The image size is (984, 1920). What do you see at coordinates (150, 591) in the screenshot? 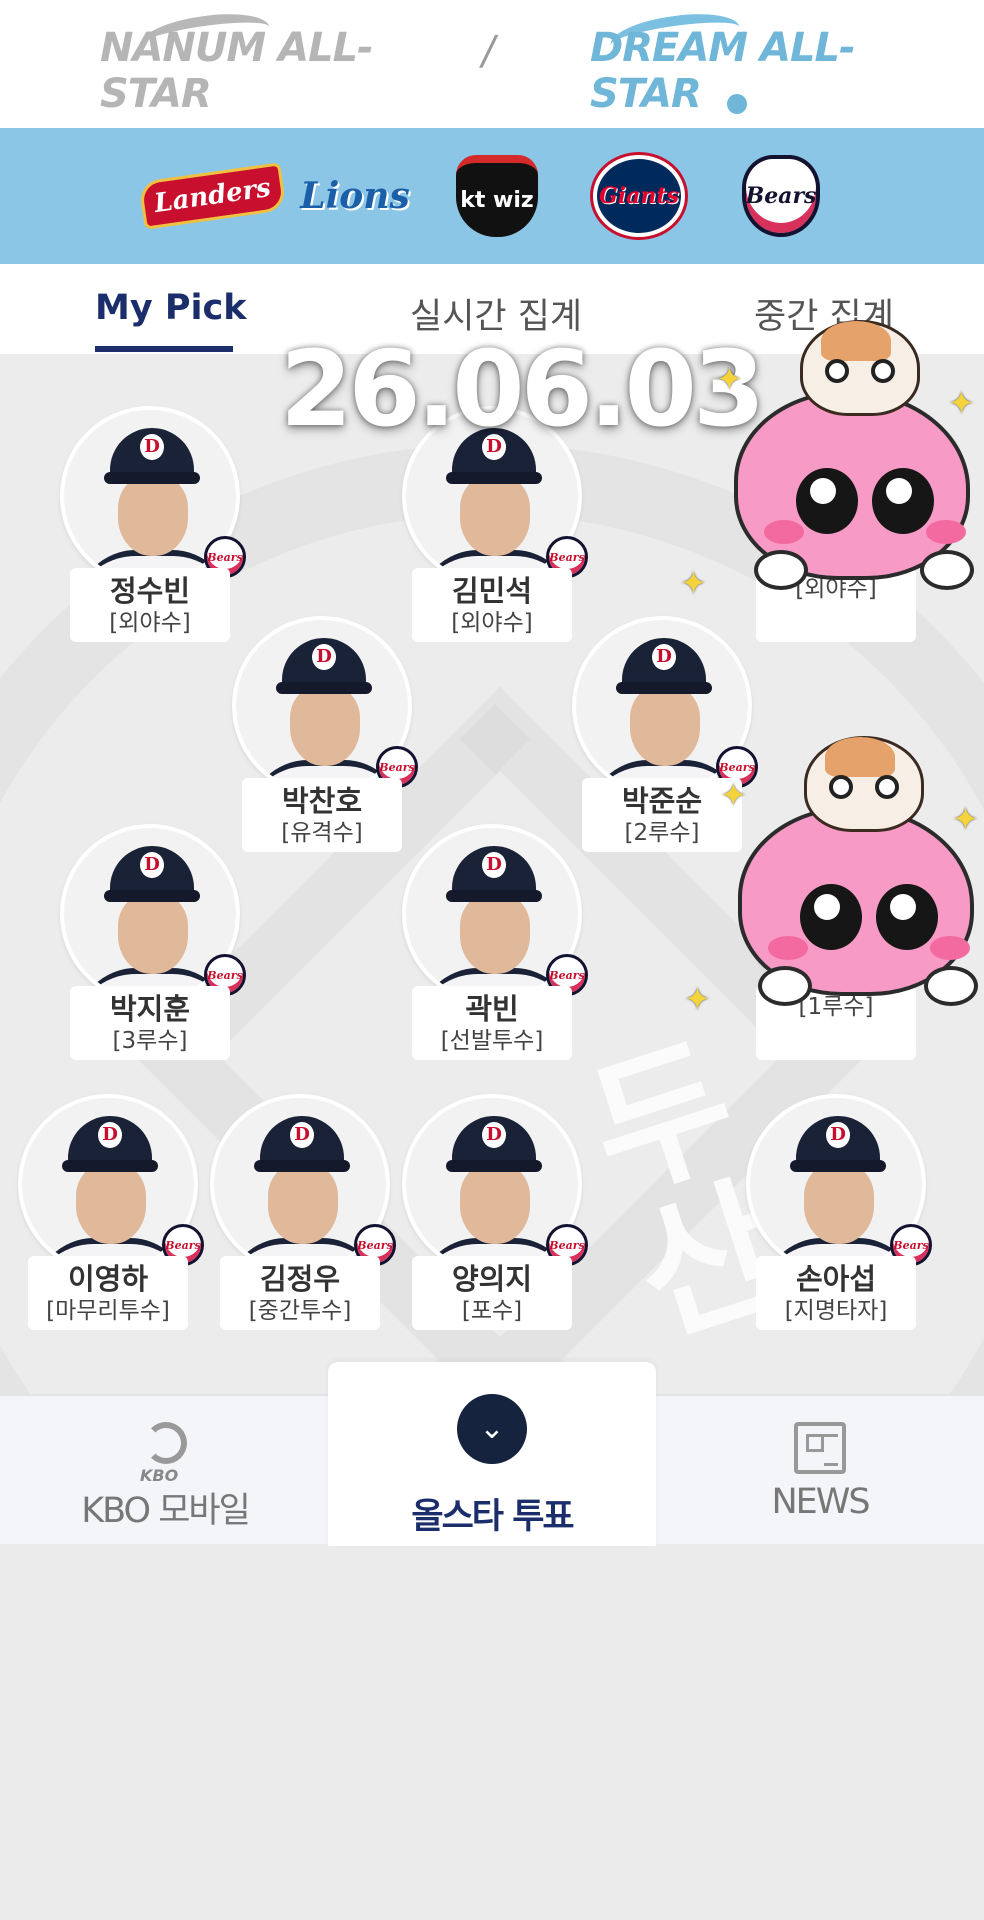
I see `player-name: 정수빈` at bounding box center [150, 591].